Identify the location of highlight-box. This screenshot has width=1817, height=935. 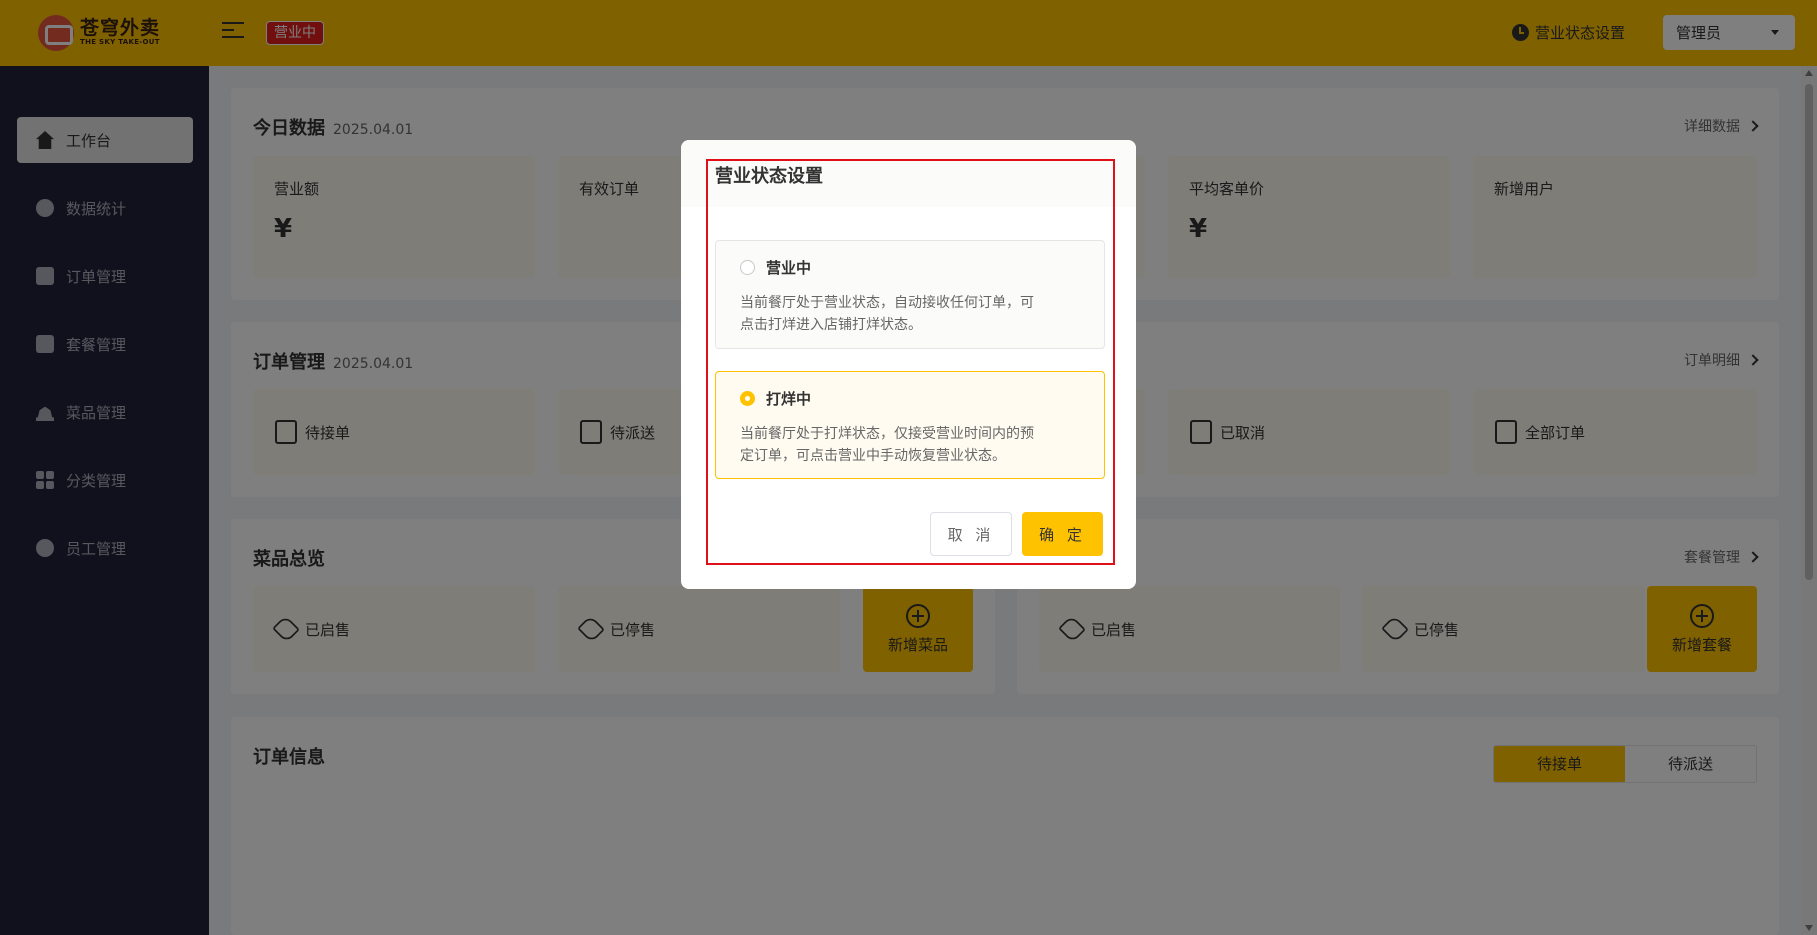
(910, 362).